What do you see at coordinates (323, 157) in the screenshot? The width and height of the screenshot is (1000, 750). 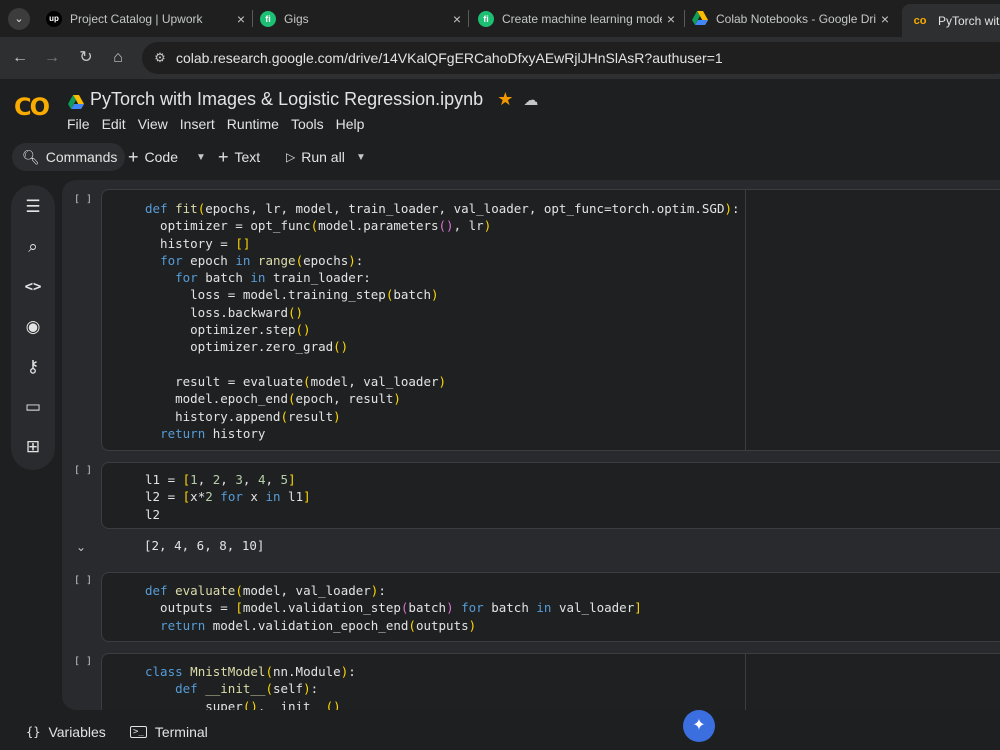 I see `run-all-label: Run all` at bounding box center [323, 157].